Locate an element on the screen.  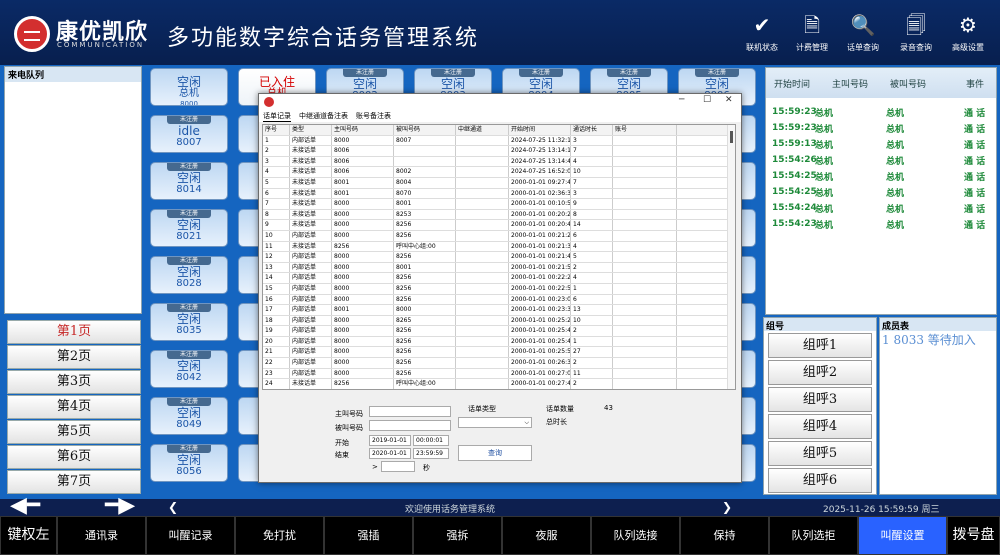
table-row: 9 未接话单 8000 8256 2000-01-01 00:20:45 14 is located at coordinates (499, 225).